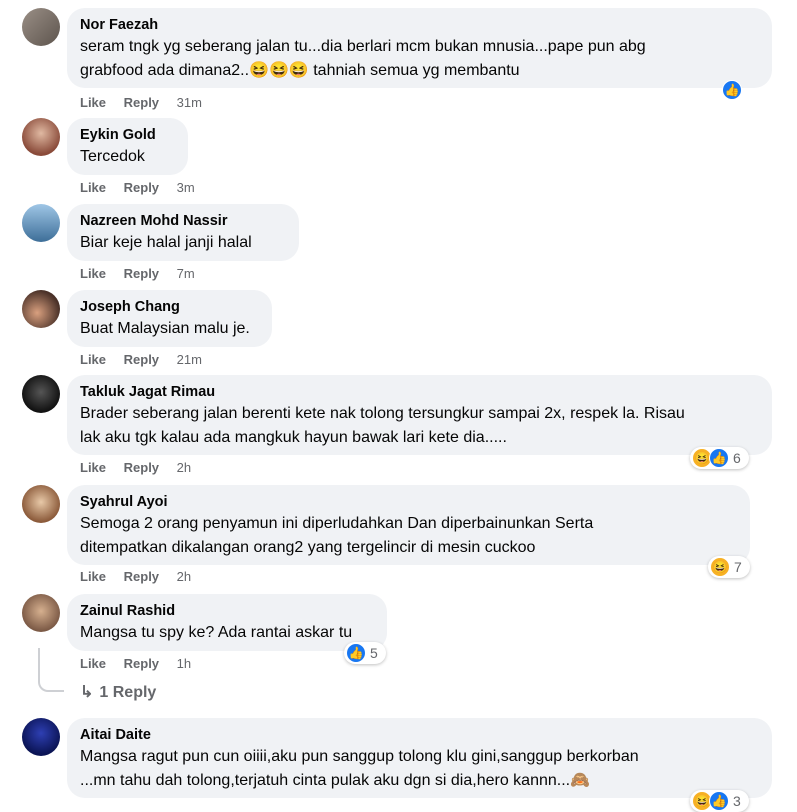 This screenshot has height=812, width=797. Describe the element at coordinates (166, 242) in the screenshot. I see `comment-text: Biar keje halal janji halal` at that location.